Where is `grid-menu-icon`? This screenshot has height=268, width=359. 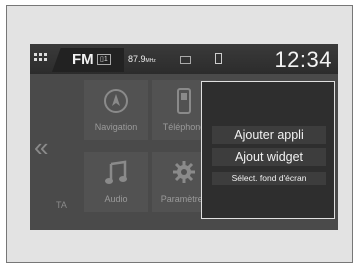
grid-menu-icon is located at coordinates (41, 58).